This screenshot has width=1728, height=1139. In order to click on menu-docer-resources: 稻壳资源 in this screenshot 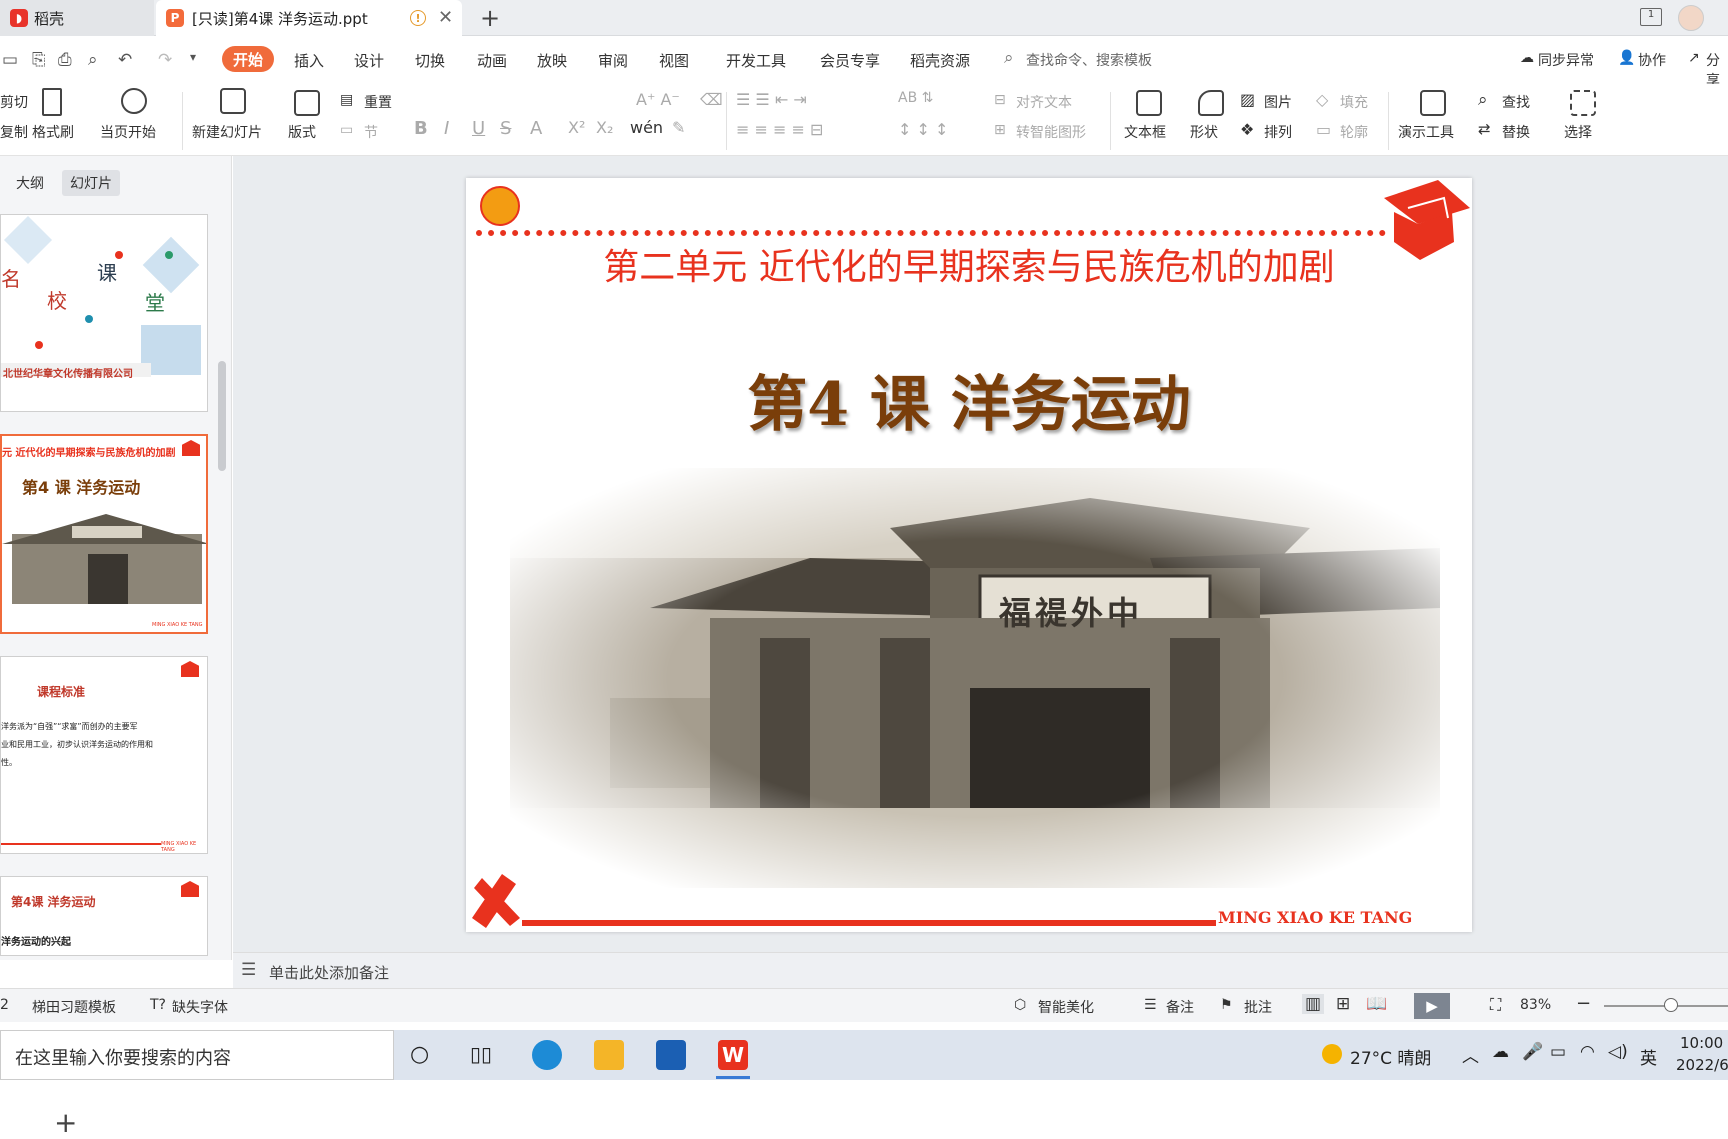, I will do `click(940, 60)`.